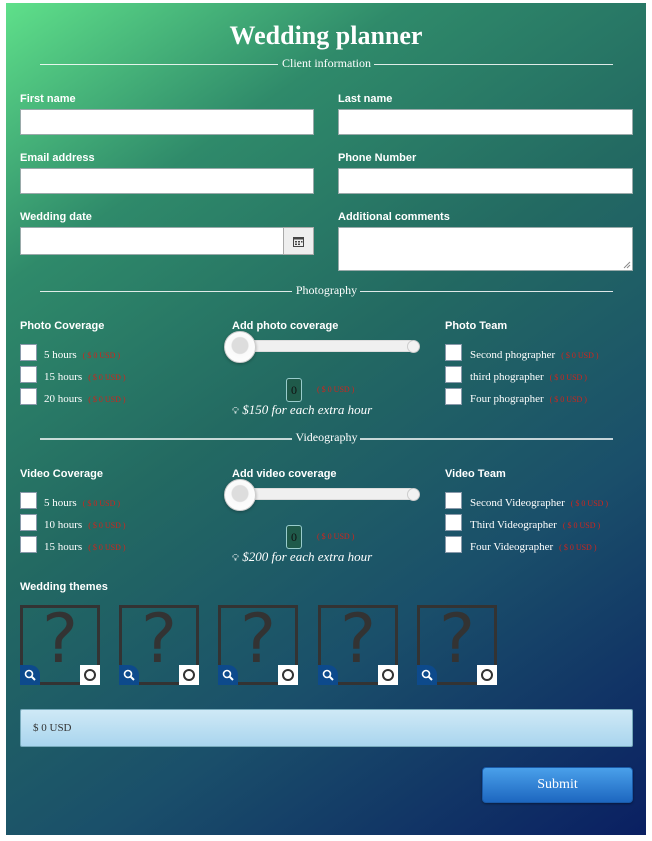 This screenshot has width=652, height=841. I want to click on email-input, so click(167, 181).